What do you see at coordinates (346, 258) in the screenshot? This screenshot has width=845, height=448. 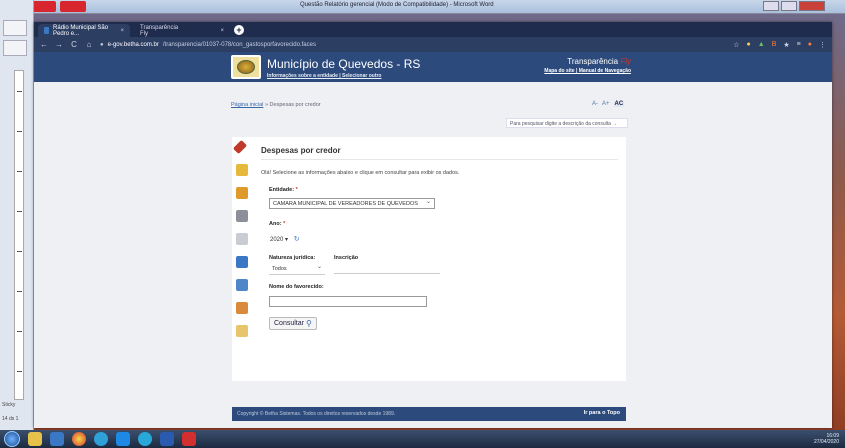 I see `inscricao-label: Inscrição` at bounding box center [346, 258].